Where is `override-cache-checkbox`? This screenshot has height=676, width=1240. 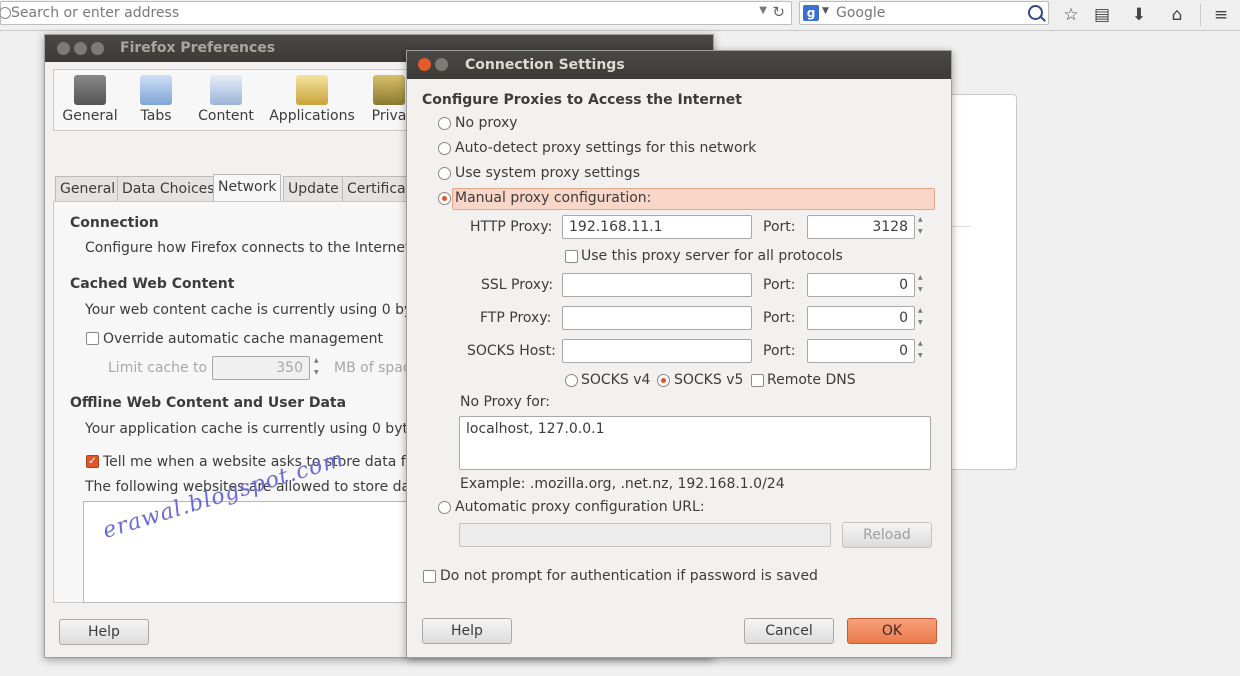
override-cache-checkbox is located at coordinates (92, 338).